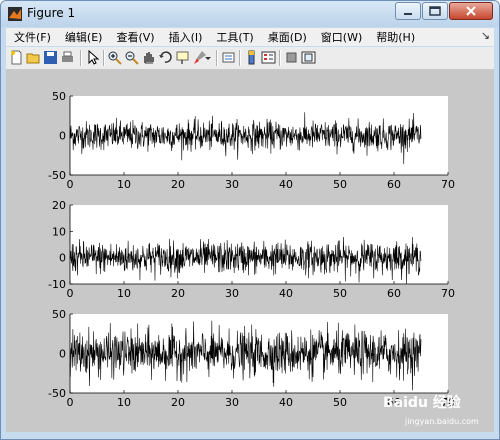 This screenshot has width=500, height=440. I want to click on rotate-3d-icon, so click(165, 57).